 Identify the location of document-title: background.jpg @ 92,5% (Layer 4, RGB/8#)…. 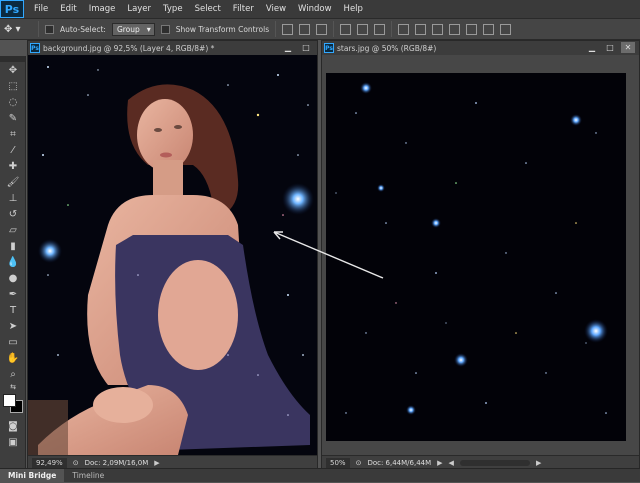
(129, 48).